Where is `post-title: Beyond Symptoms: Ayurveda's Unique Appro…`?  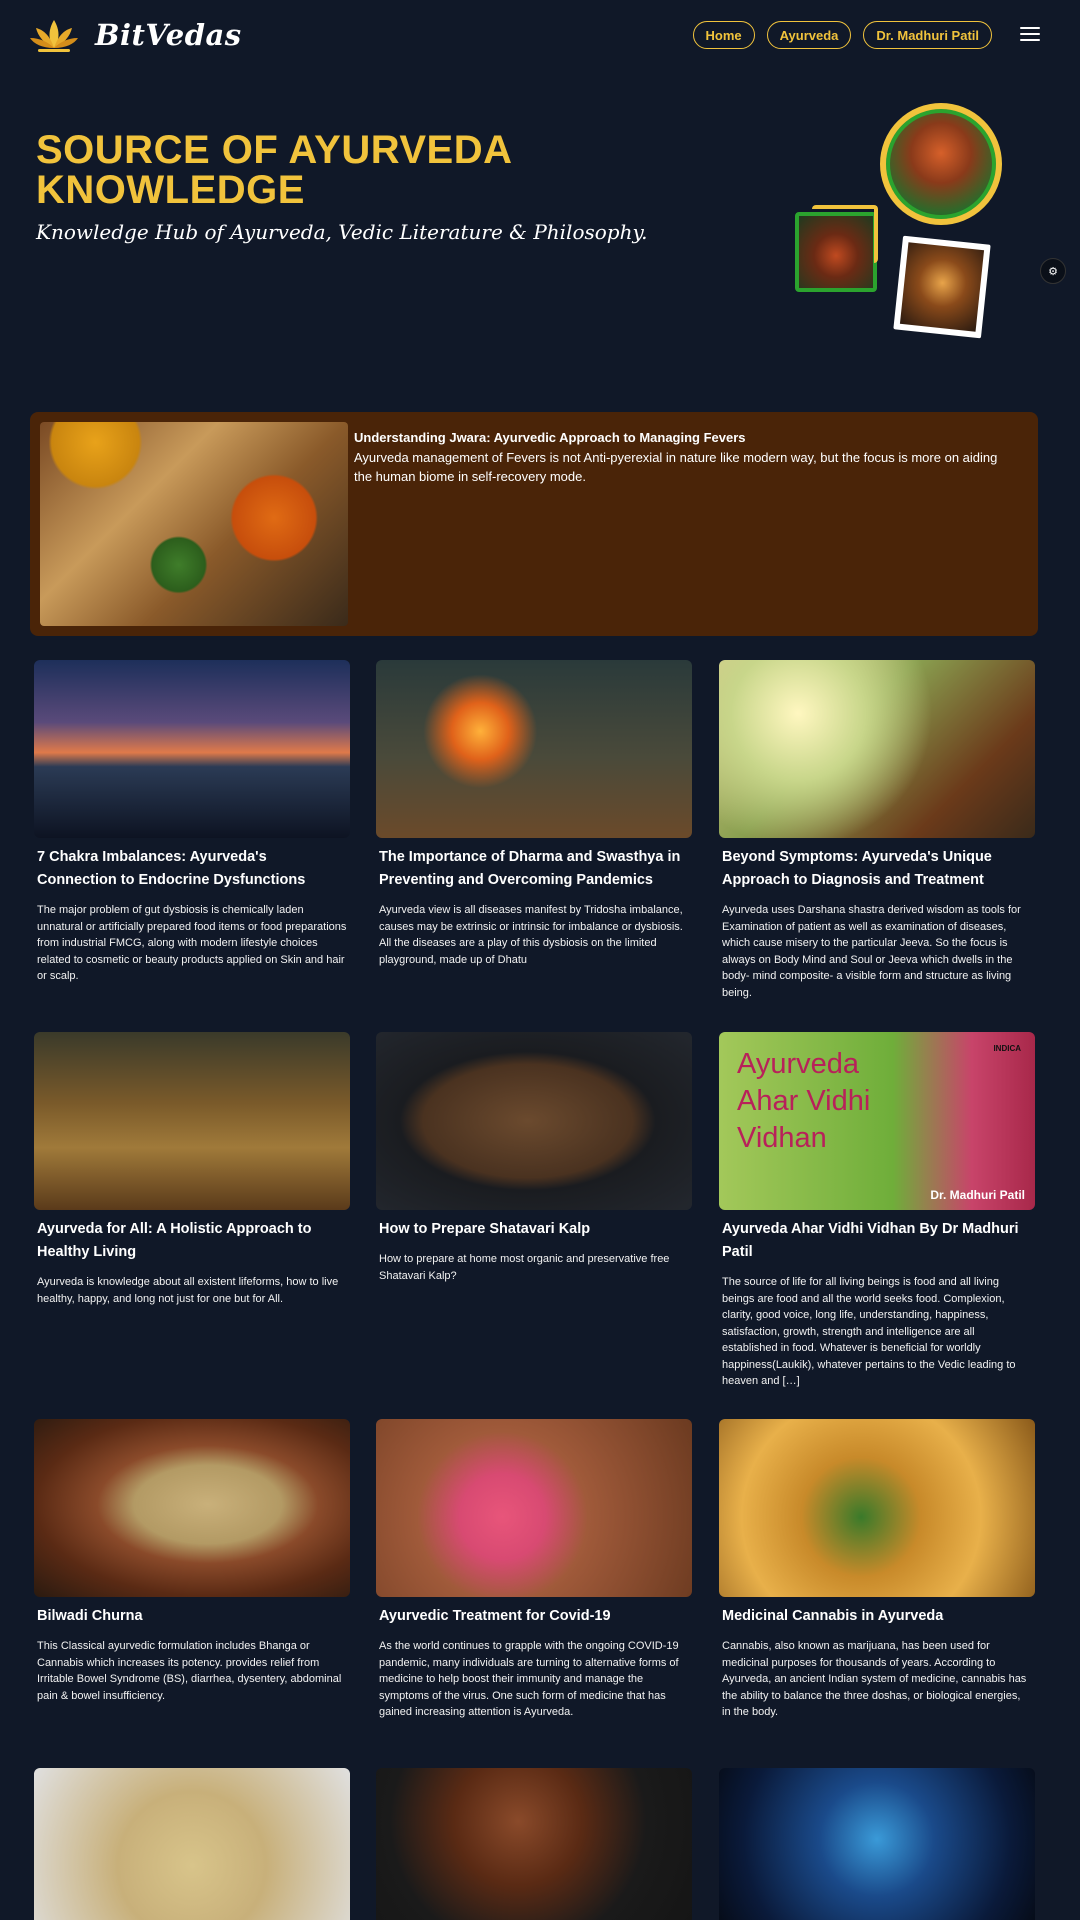
post-title: Beyond Symptoms: Ayurveda's Unique Appro… is located at coordinates (877, 869).